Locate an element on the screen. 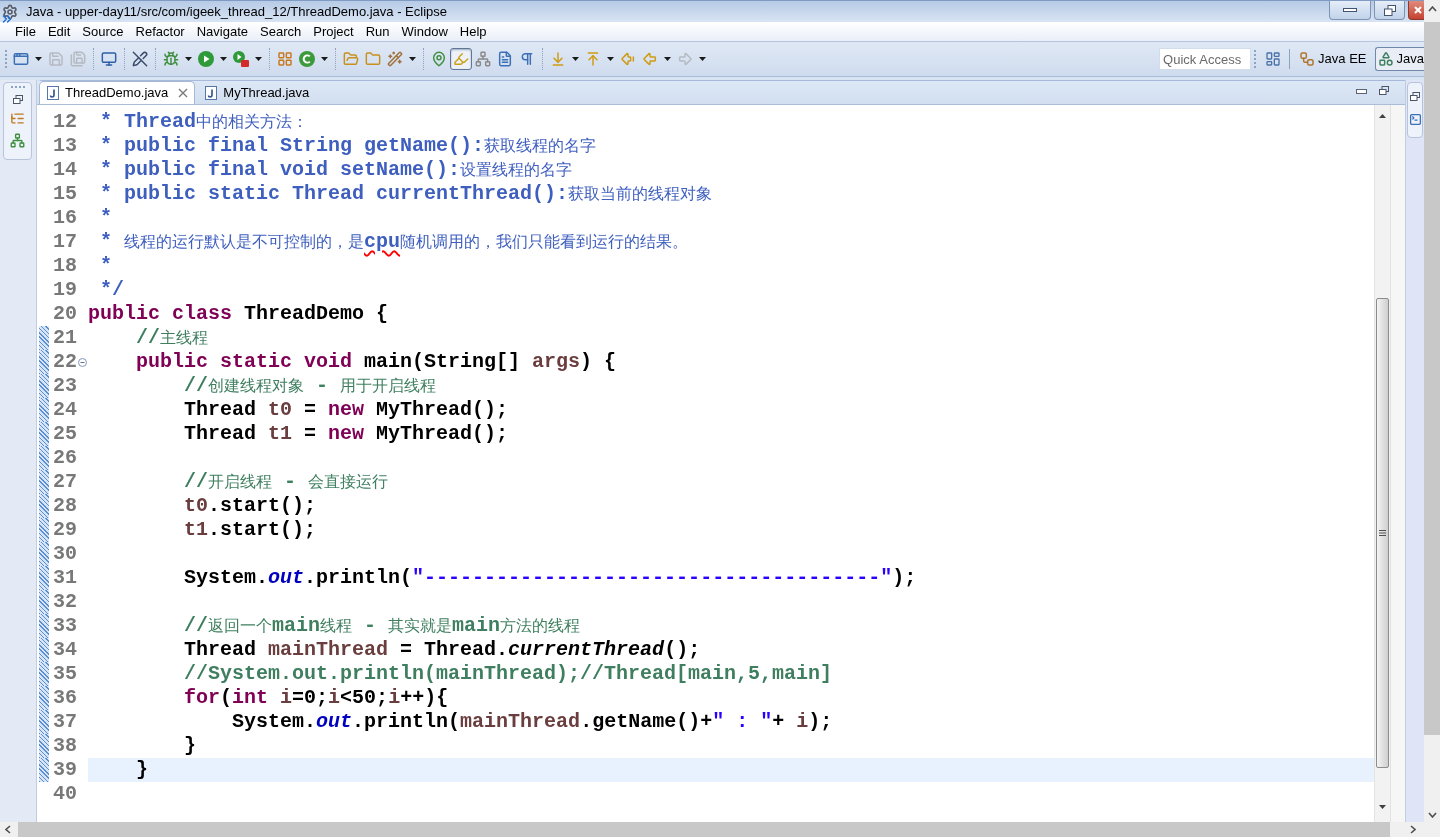 This screenshot has height=837, width=1440. shapes-icon is located at coordinates (1385, 59).